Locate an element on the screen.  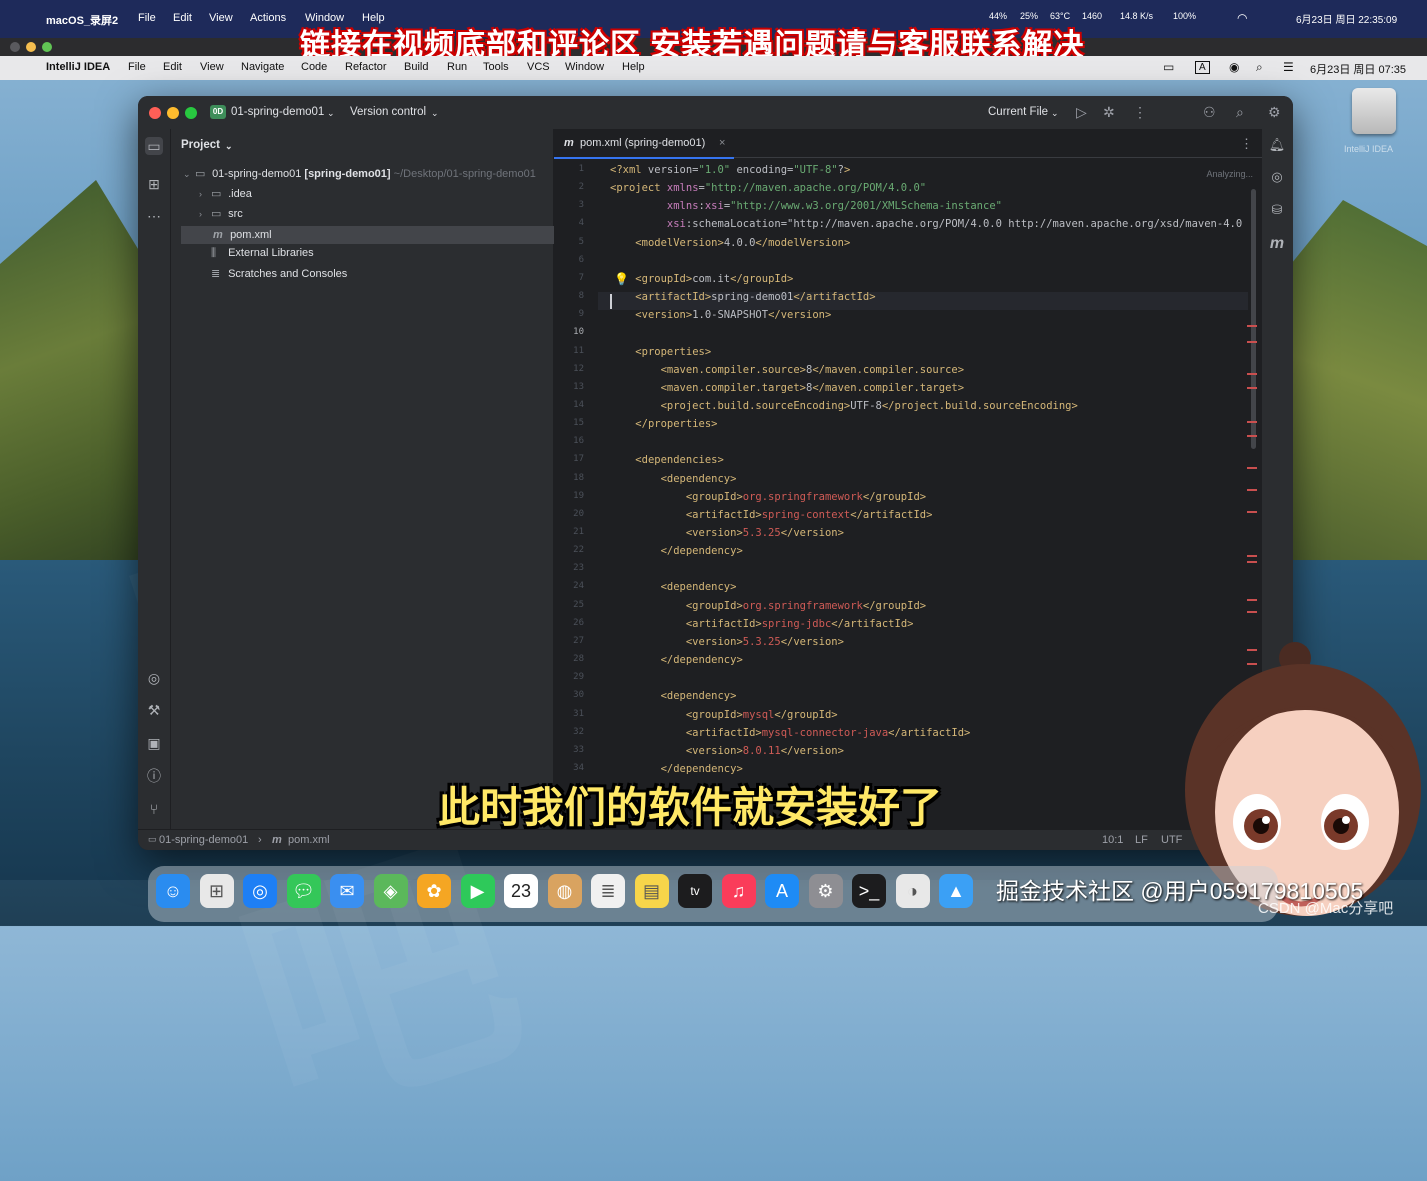
screen-mirror-icon: ▭ is located at coordinates (1168, 67).